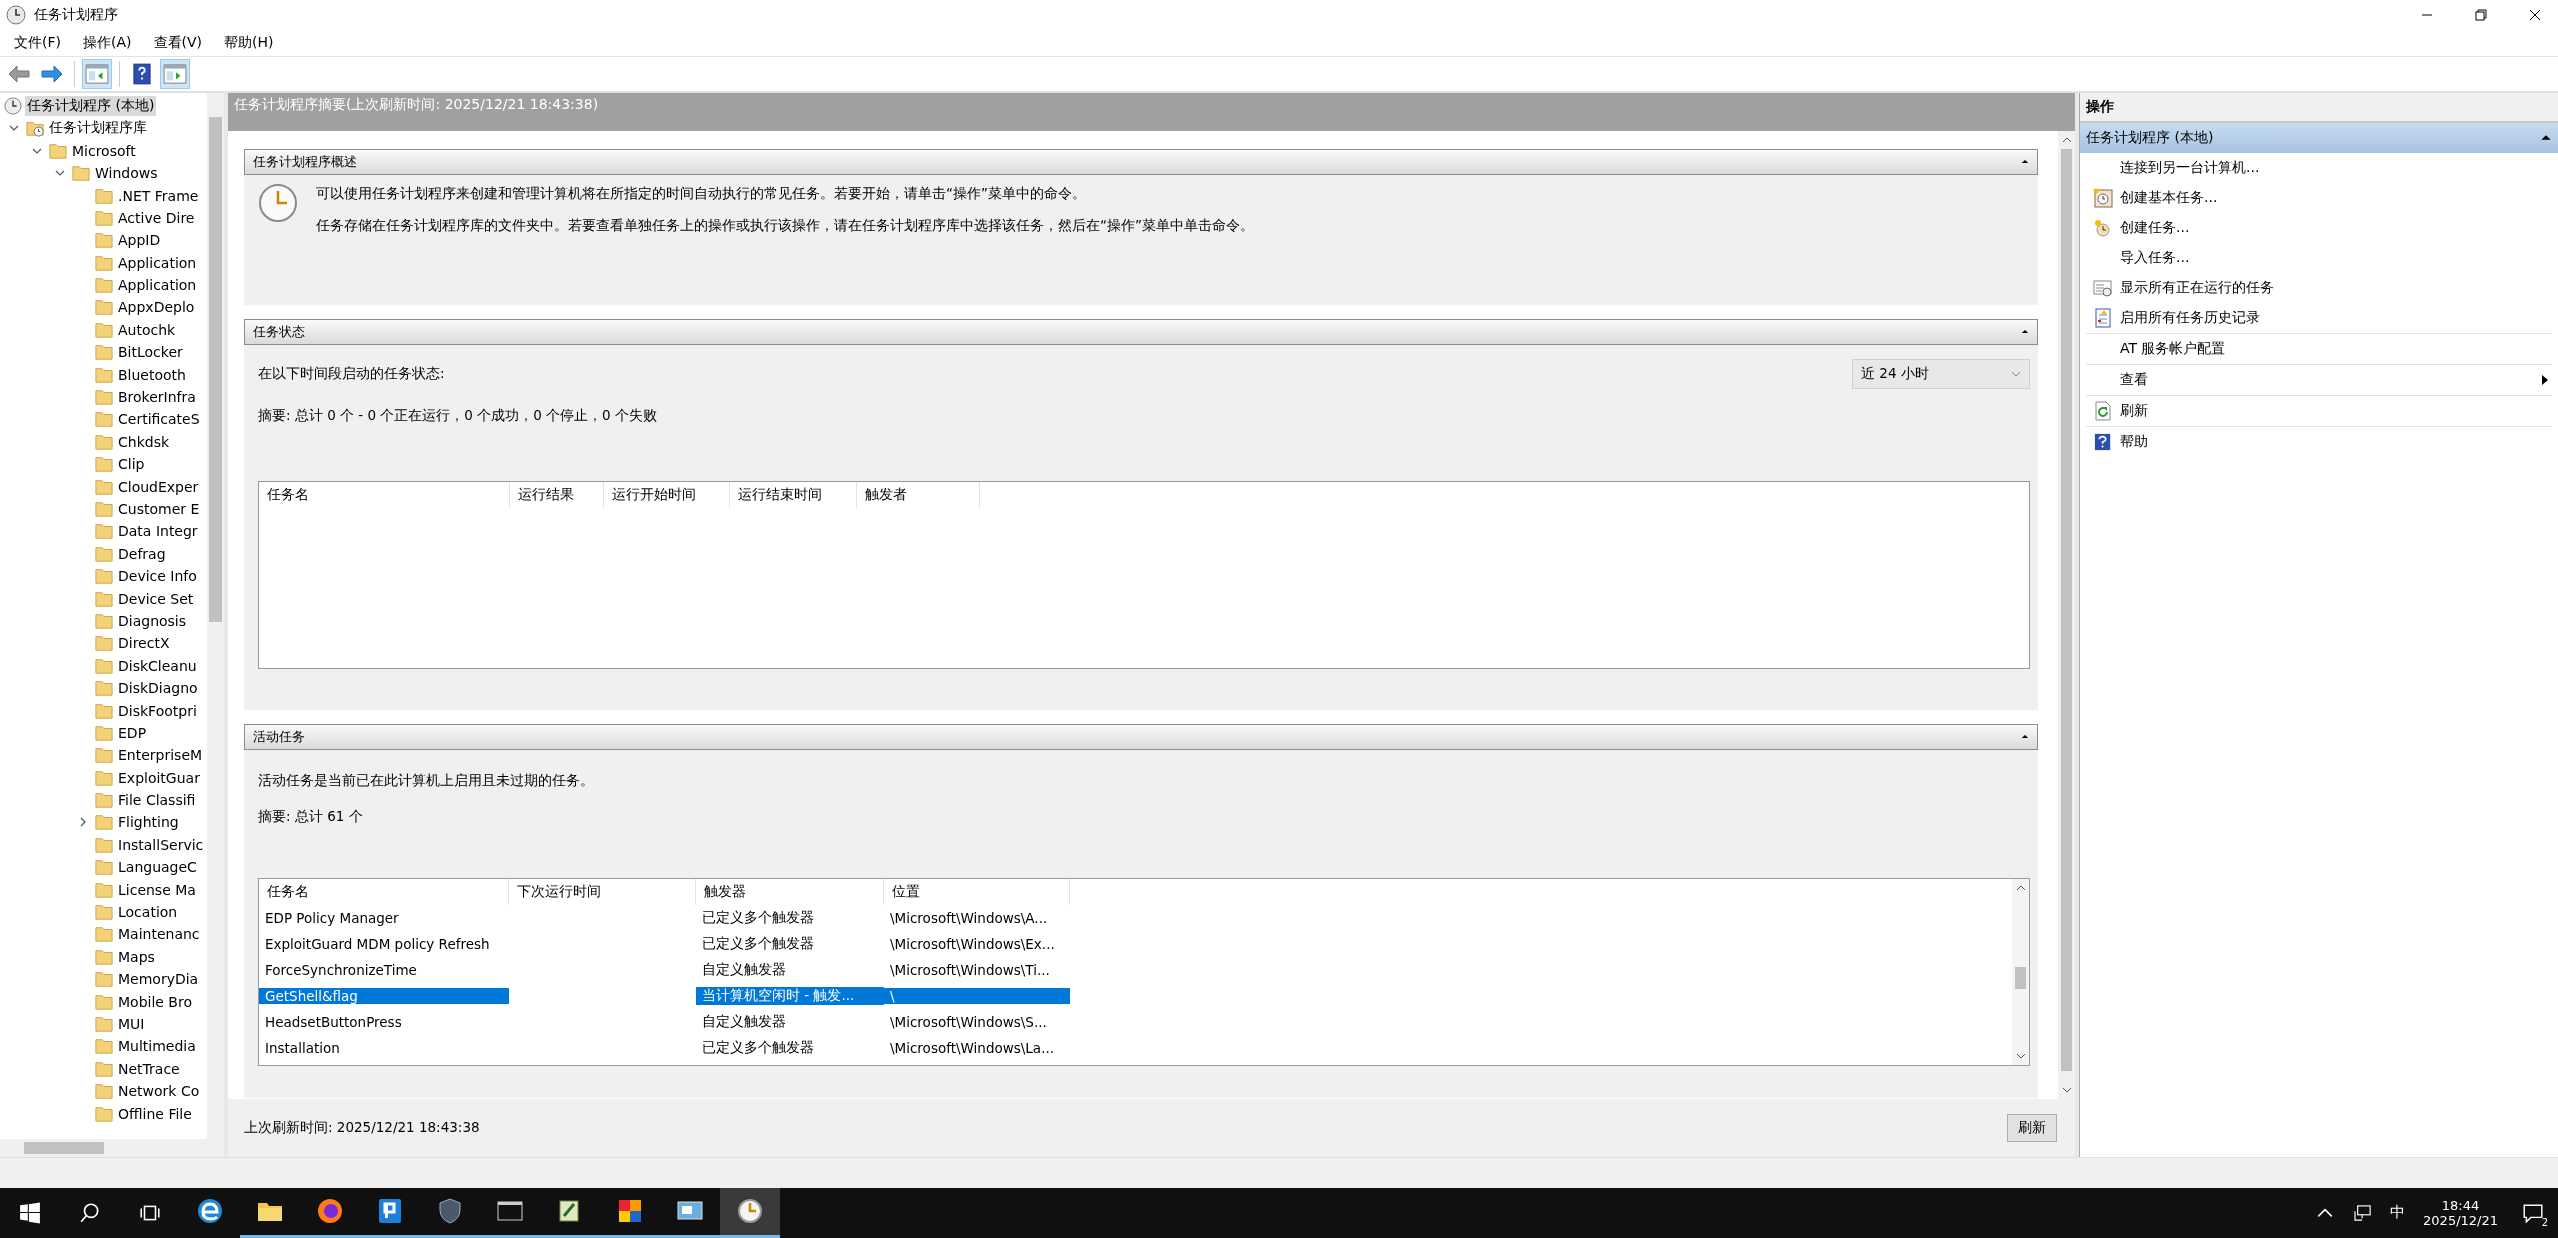  Describe the element at coordinates (1135, 995) in the screenshot. I see `task-row: GetShell&flag 当计算机空闲时 - 触发... \` at that location.